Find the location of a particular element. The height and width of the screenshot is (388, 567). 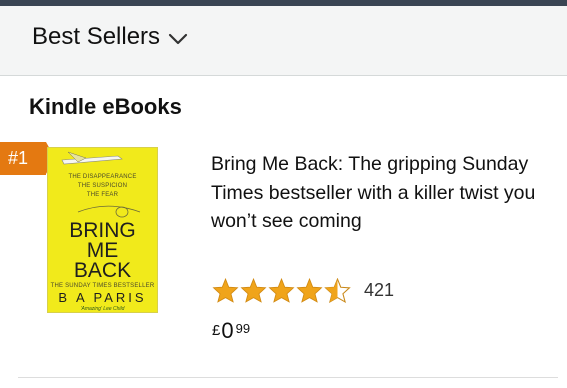

rating-count: 421 is located at coordinates (379, 290).